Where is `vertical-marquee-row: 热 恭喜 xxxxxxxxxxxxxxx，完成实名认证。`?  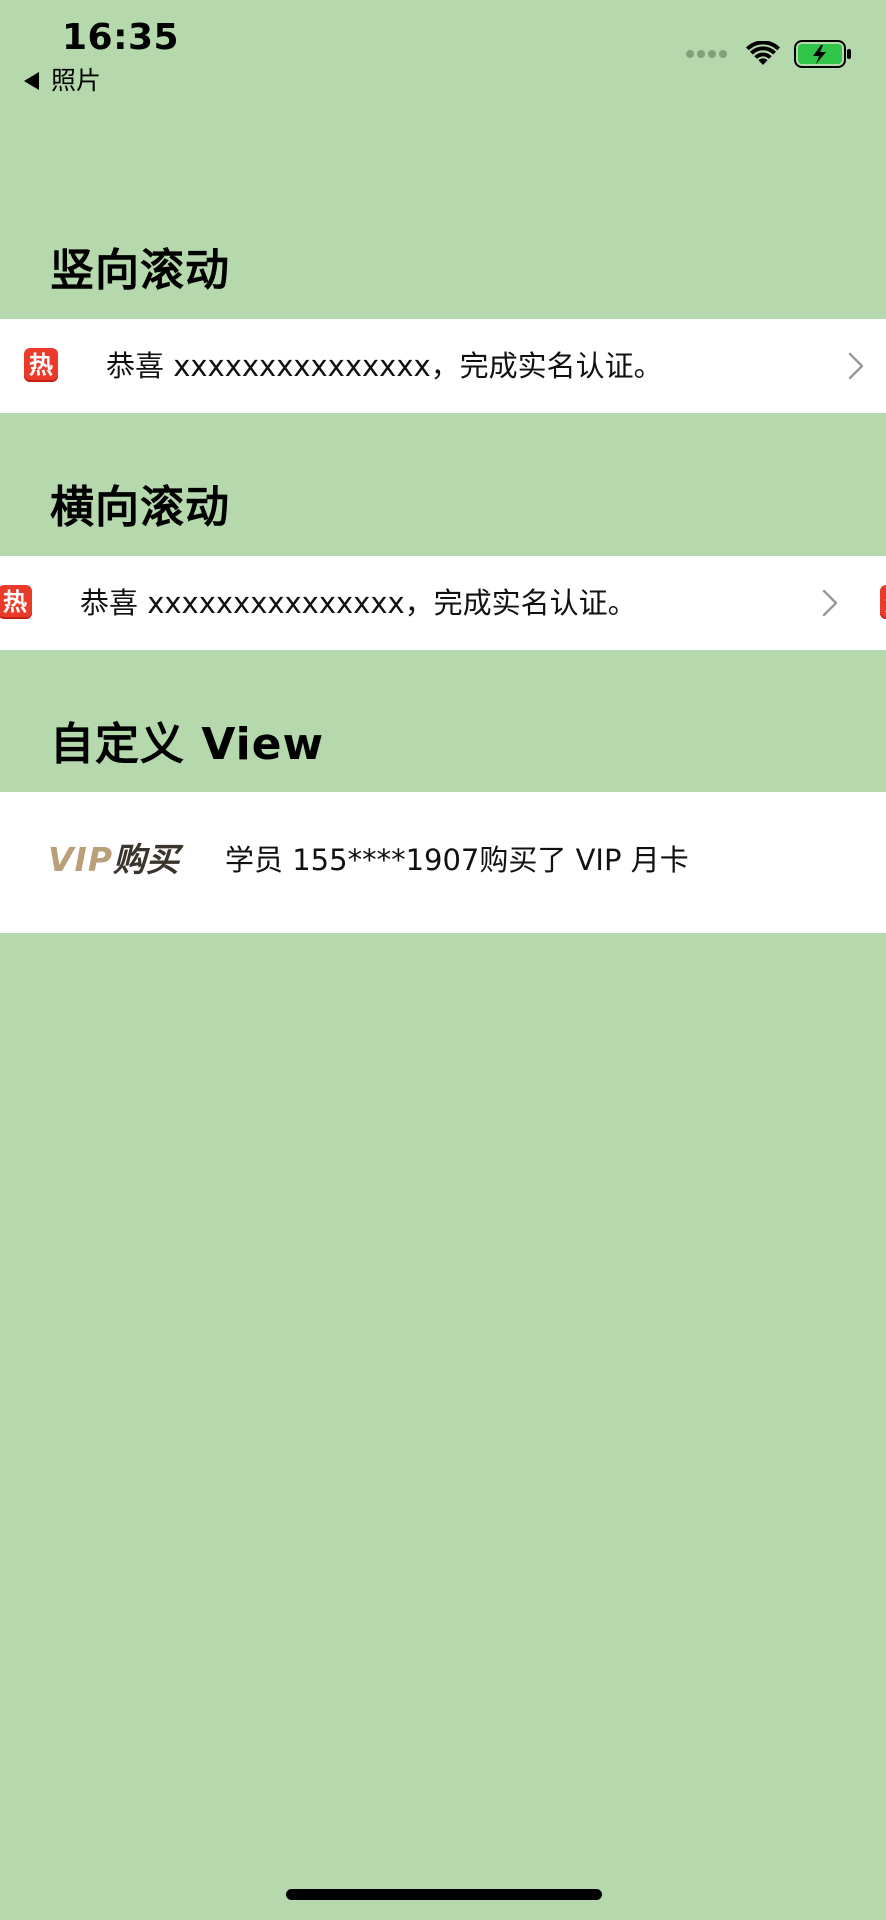
vertical-marquee-row: 热 恭喜 xxxxxxxxxxxxxxx，完成实名认证。 is located at coordinates (443, 366).